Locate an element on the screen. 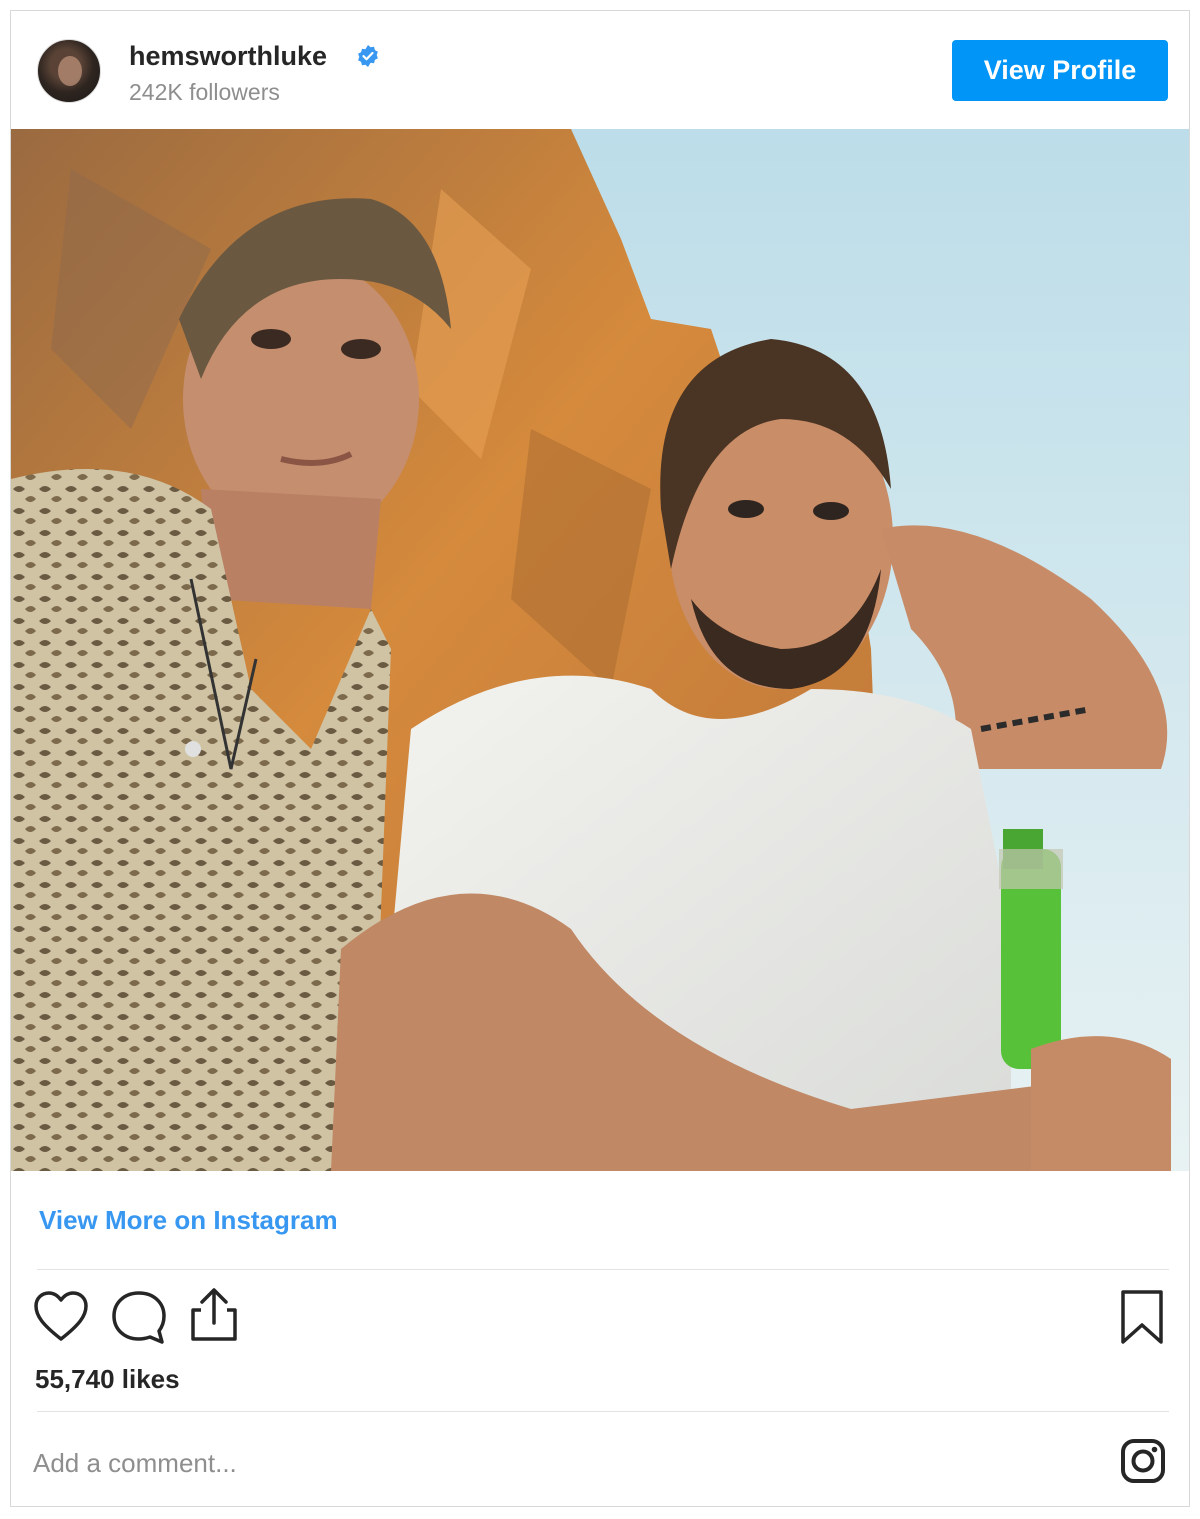 The image size is (1200, 1519). heart-icon is located at coordinates (61, 1316).